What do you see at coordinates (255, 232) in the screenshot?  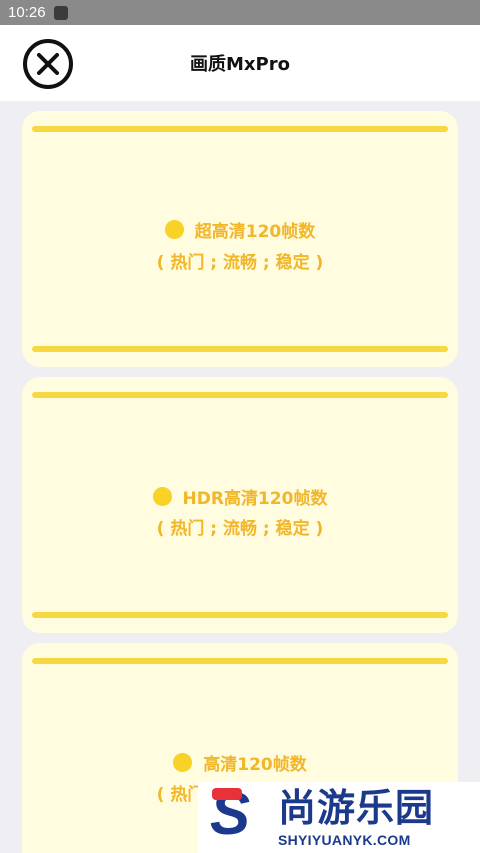 I see `card-title: 超高清120帧数` at bounding box center [255, 232].